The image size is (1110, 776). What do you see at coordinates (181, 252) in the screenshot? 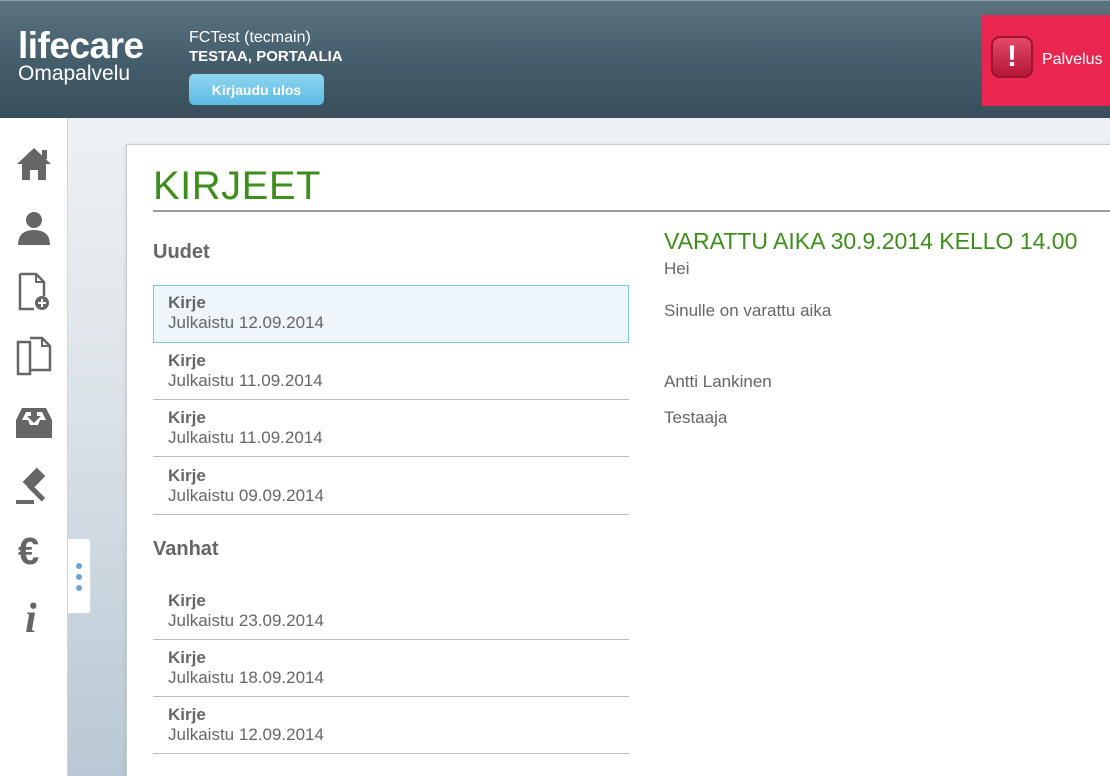
I see `new-letters-heading: Uudet` at bounding box center [181, 252].